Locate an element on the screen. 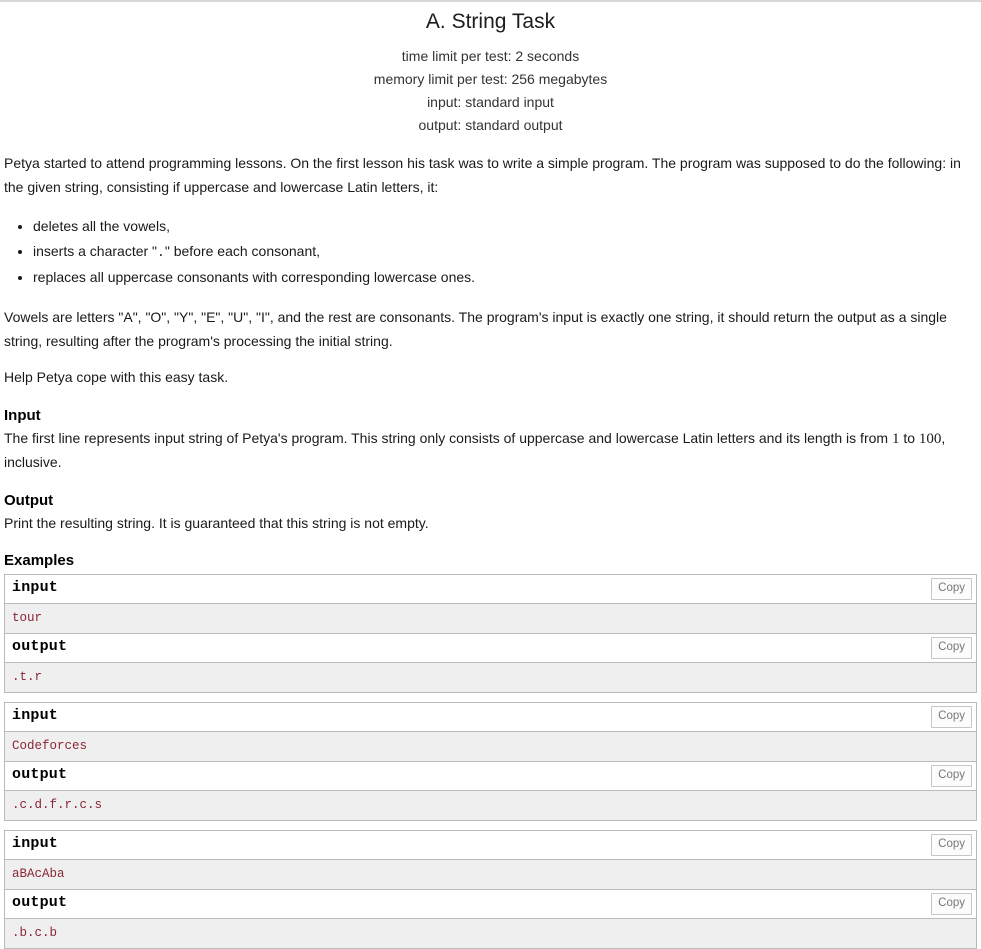  input-max-length: 100 is located at coordinates (930, 438).